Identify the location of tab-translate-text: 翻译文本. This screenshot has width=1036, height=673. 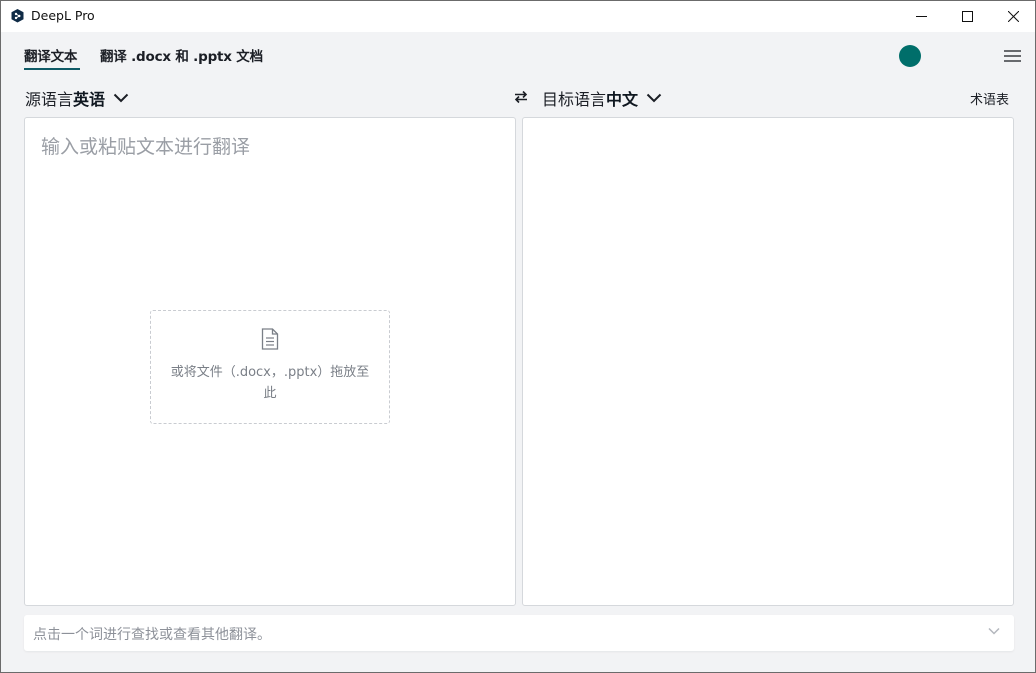
(50, 55).